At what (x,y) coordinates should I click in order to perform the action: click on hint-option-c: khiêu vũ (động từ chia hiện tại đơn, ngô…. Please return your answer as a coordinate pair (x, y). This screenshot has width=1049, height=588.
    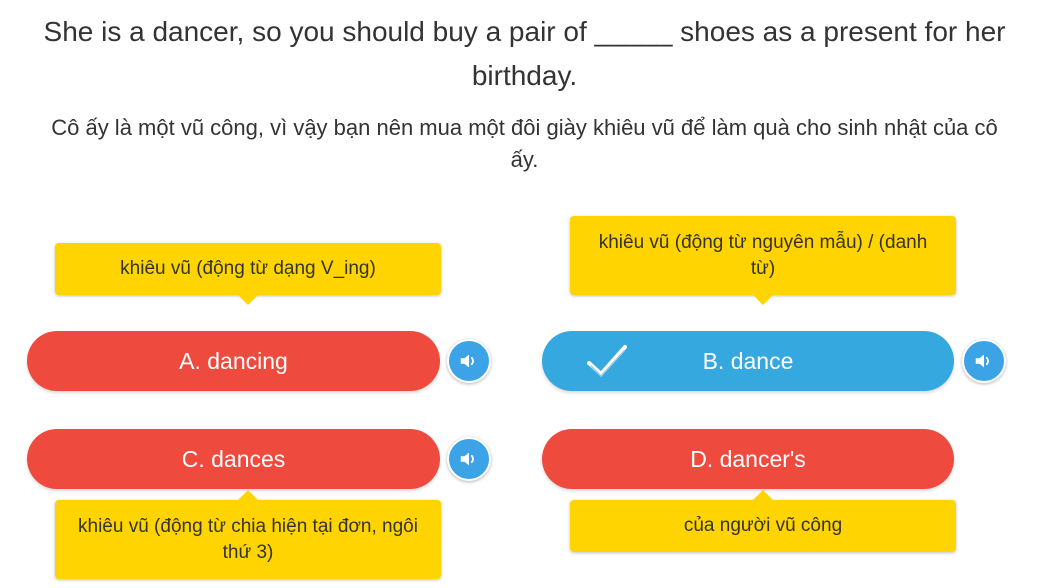
    Looking at the image, I should click on (248, 534).